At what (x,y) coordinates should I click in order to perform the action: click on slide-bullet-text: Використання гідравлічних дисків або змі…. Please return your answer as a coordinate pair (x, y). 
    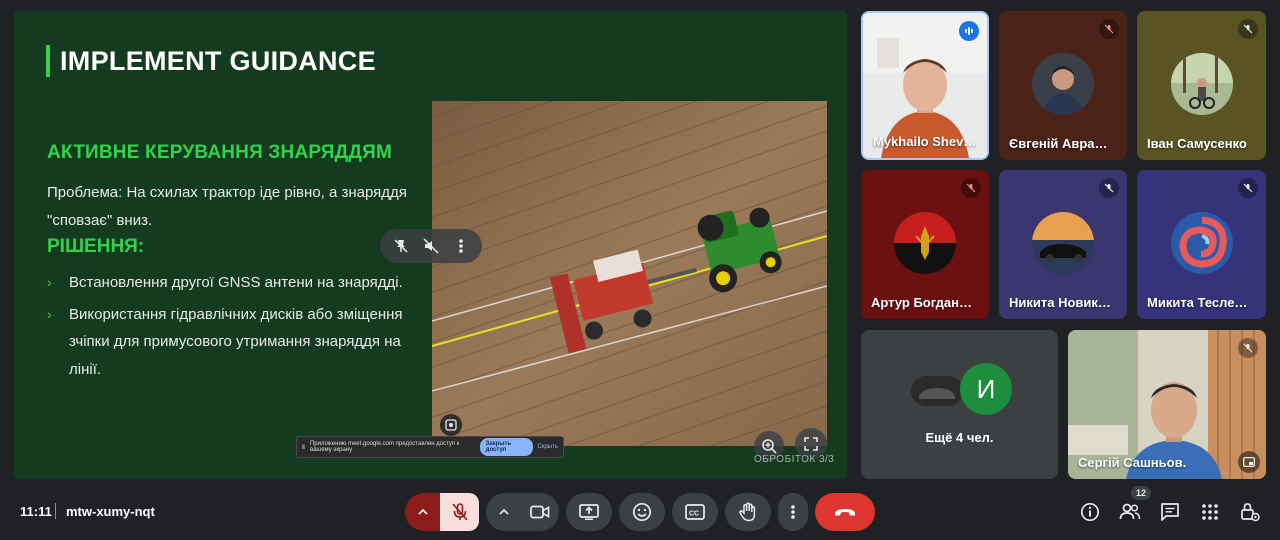
    Looking at the image, I should click on (236, 341).